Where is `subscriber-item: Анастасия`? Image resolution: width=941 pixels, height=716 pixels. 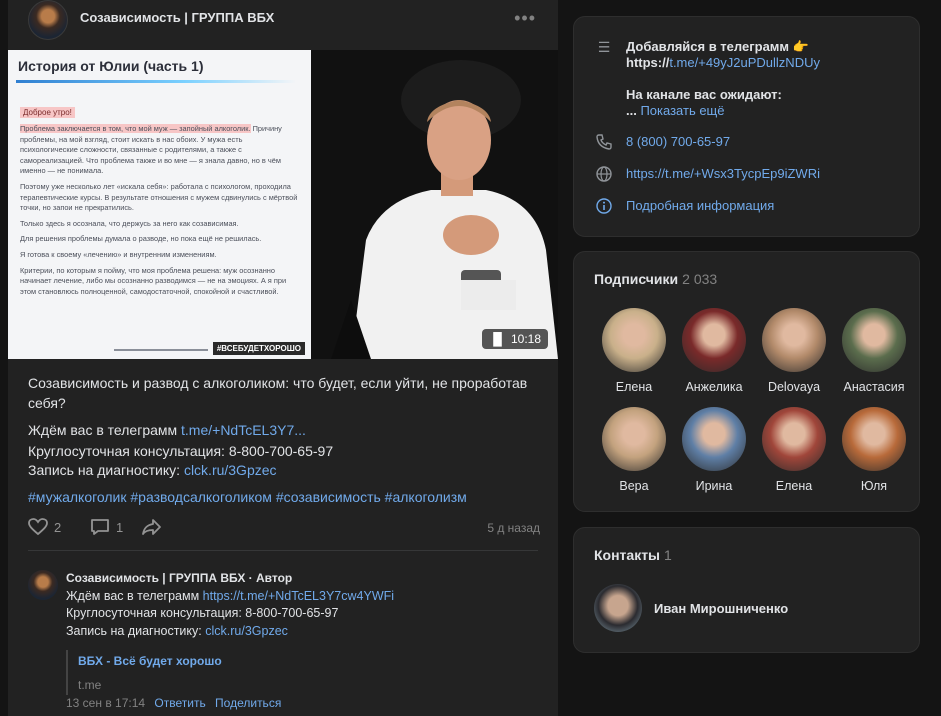 subscriber-item: Анастасия is located at coordinates (874, 351).